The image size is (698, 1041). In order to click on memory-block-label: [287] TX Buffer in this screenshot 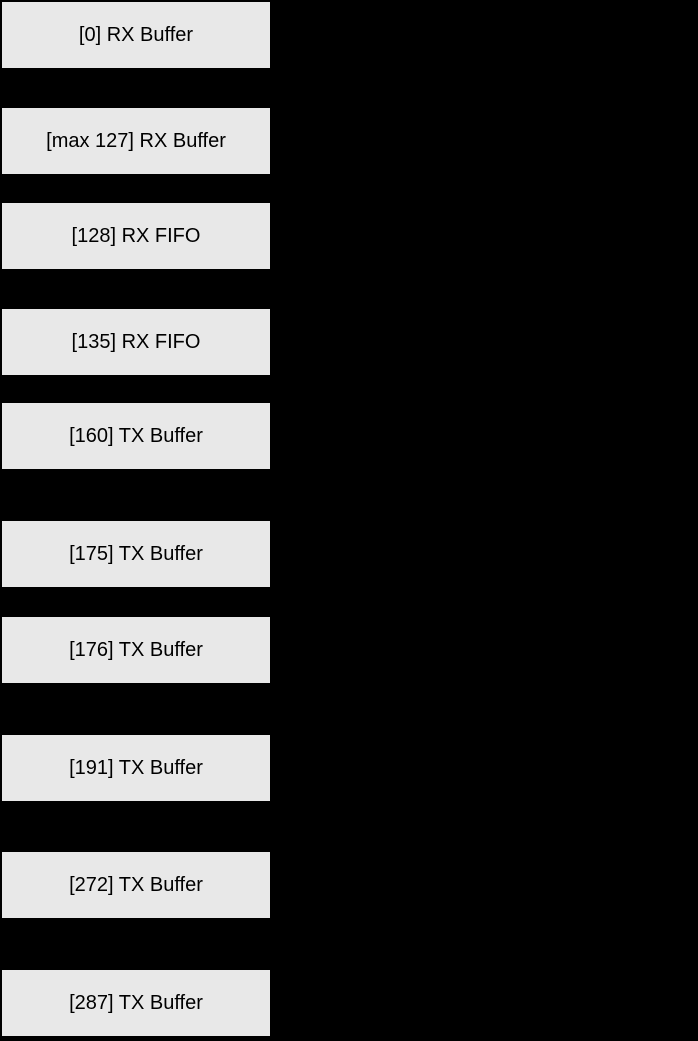, I will do `click(136, 1003)`.